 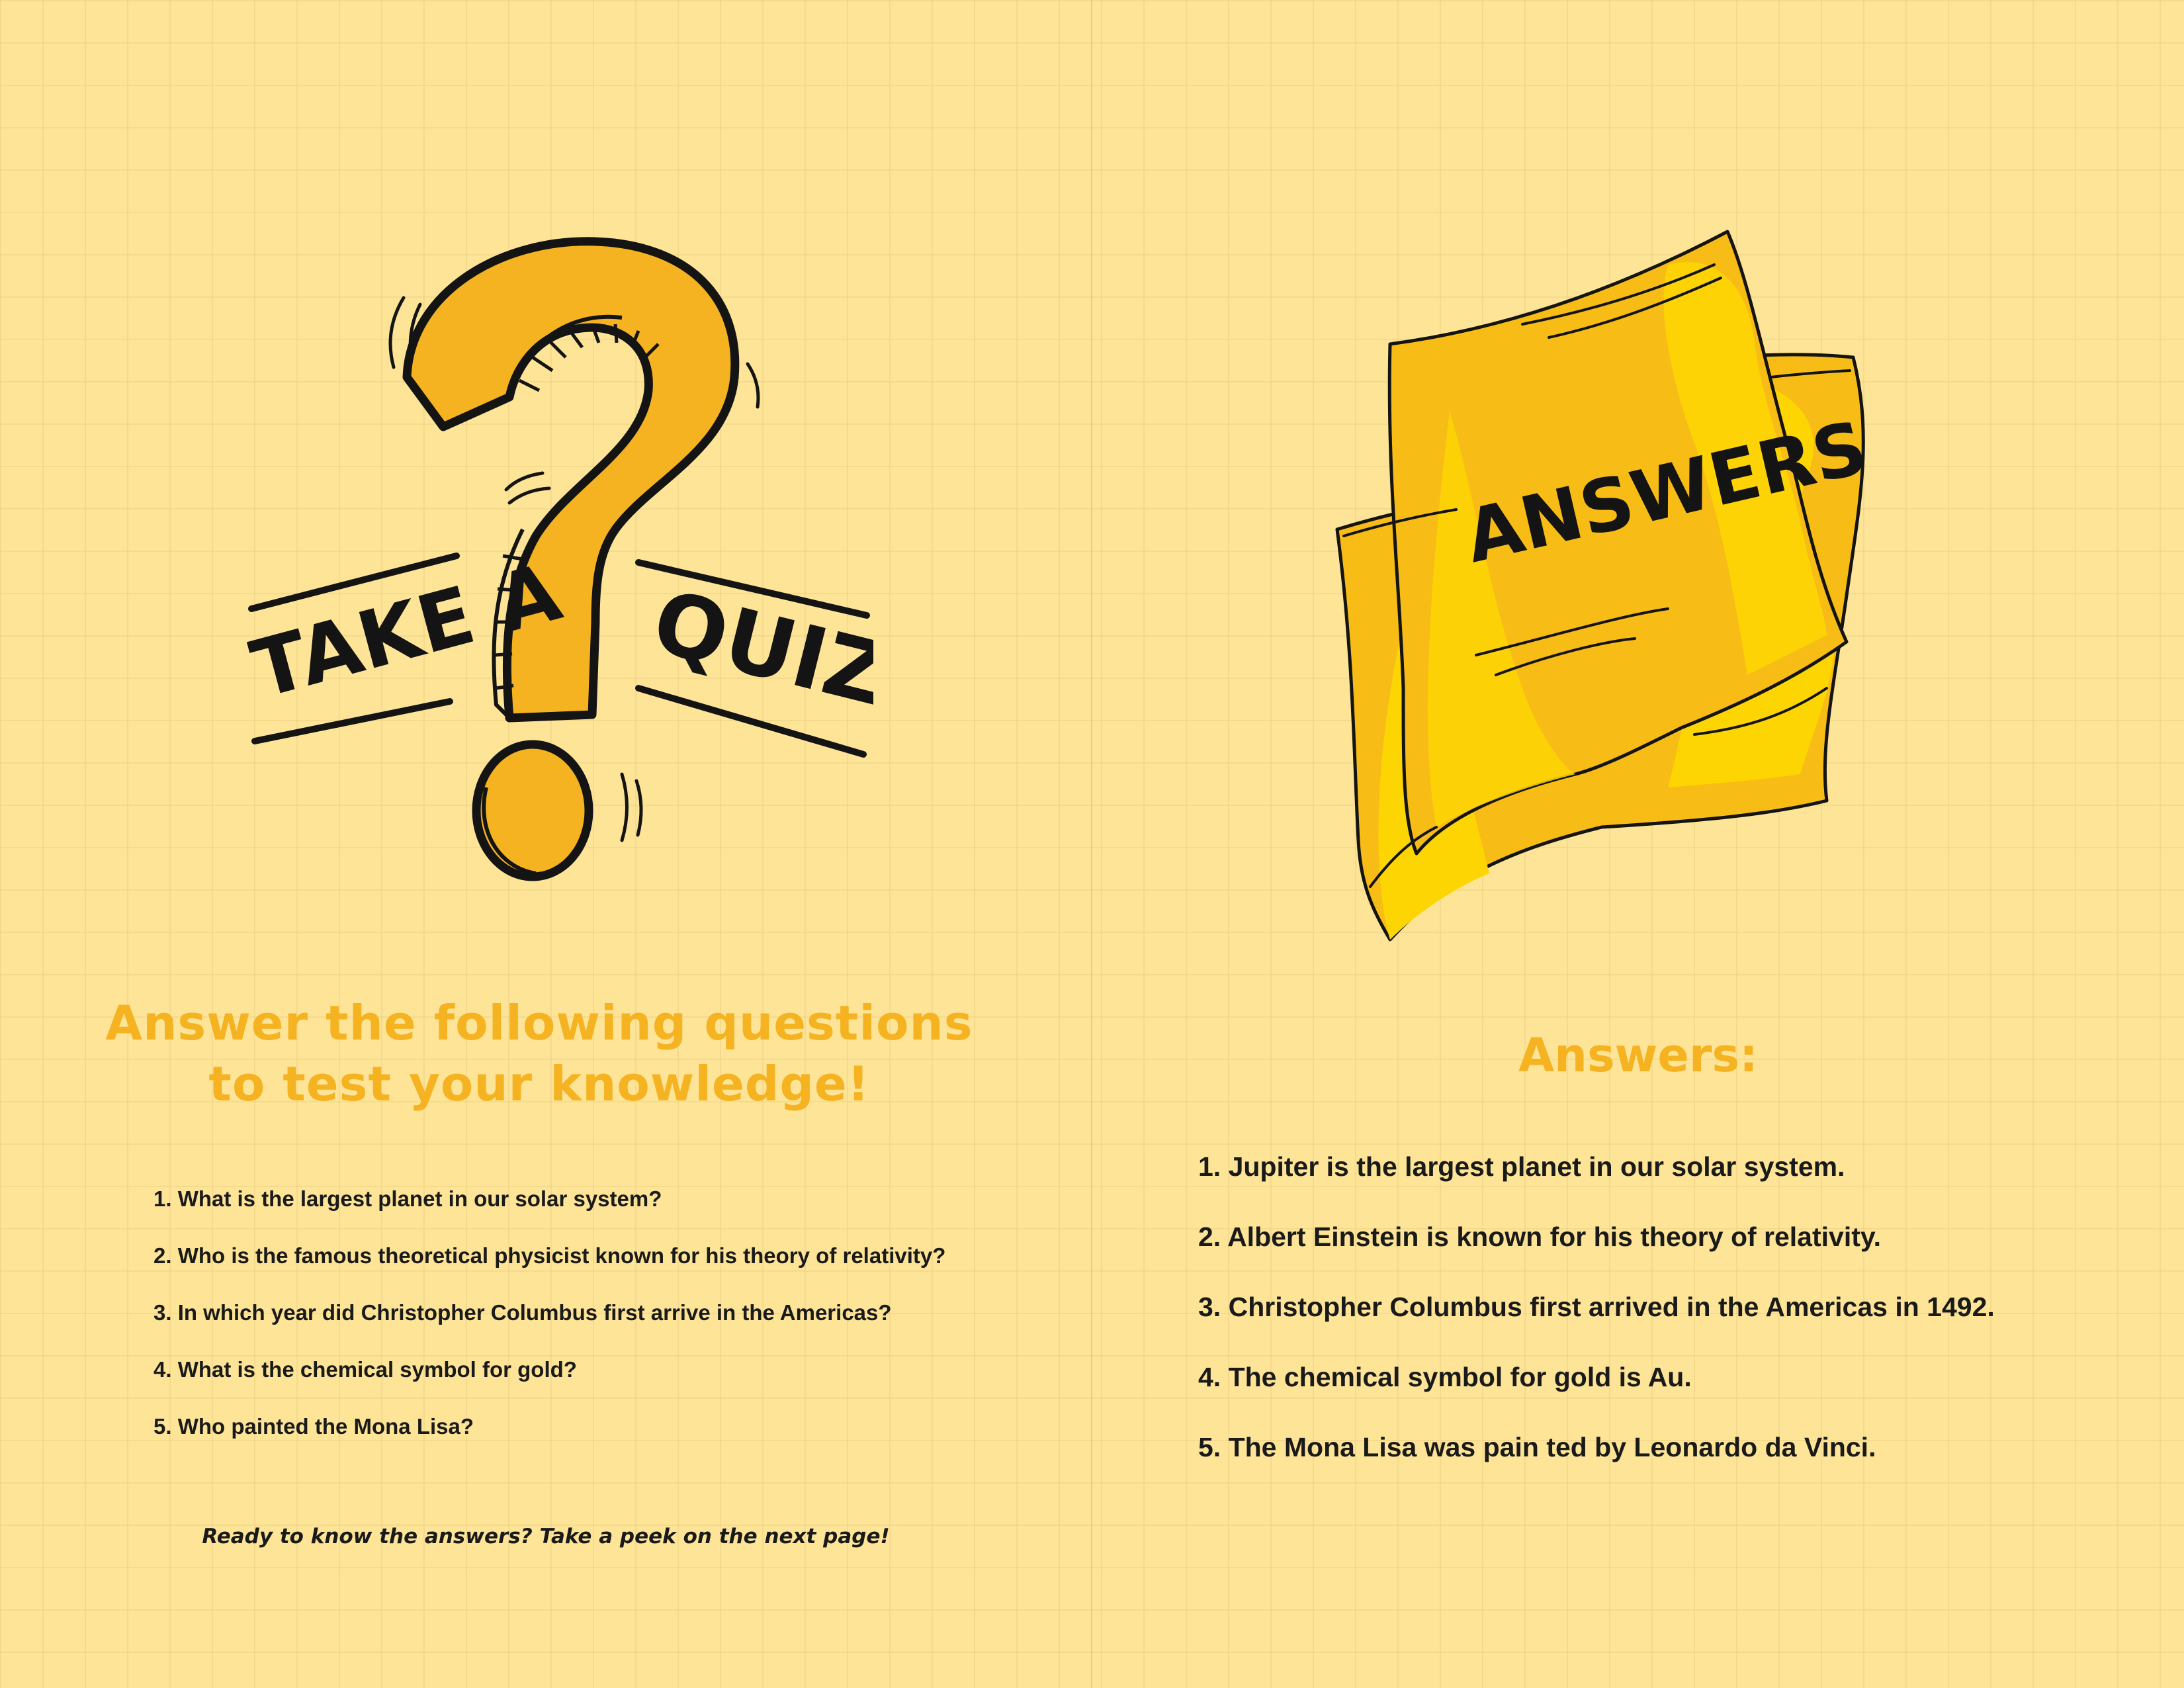 I want to click on question-item-5: 5. Who painted the Mona Lisa?, so click(x=313, y=1426).